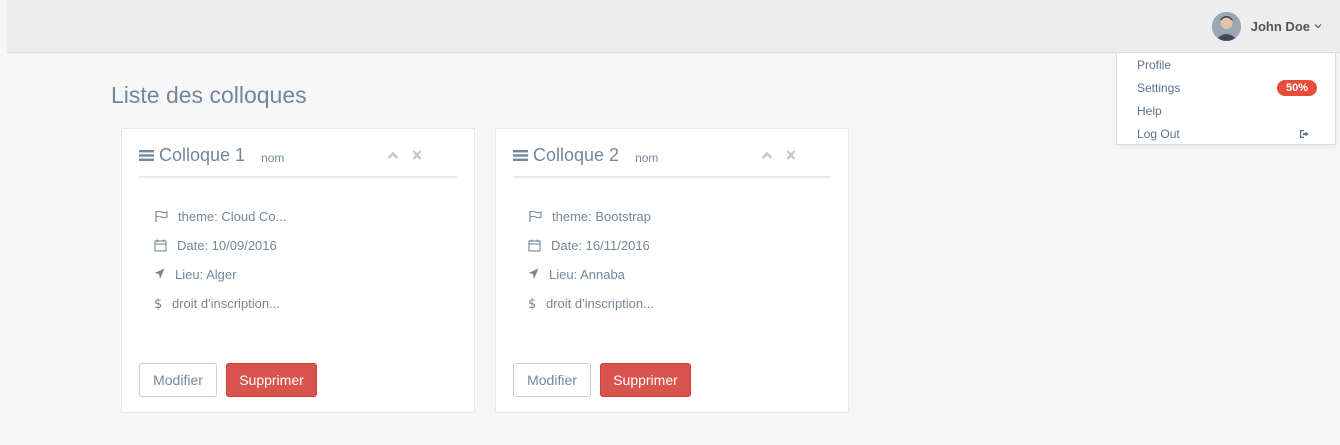 This screenshot has width=1340, height=445. I want to click on menu-item-settings: Settings 50%, so click(1227, 87).